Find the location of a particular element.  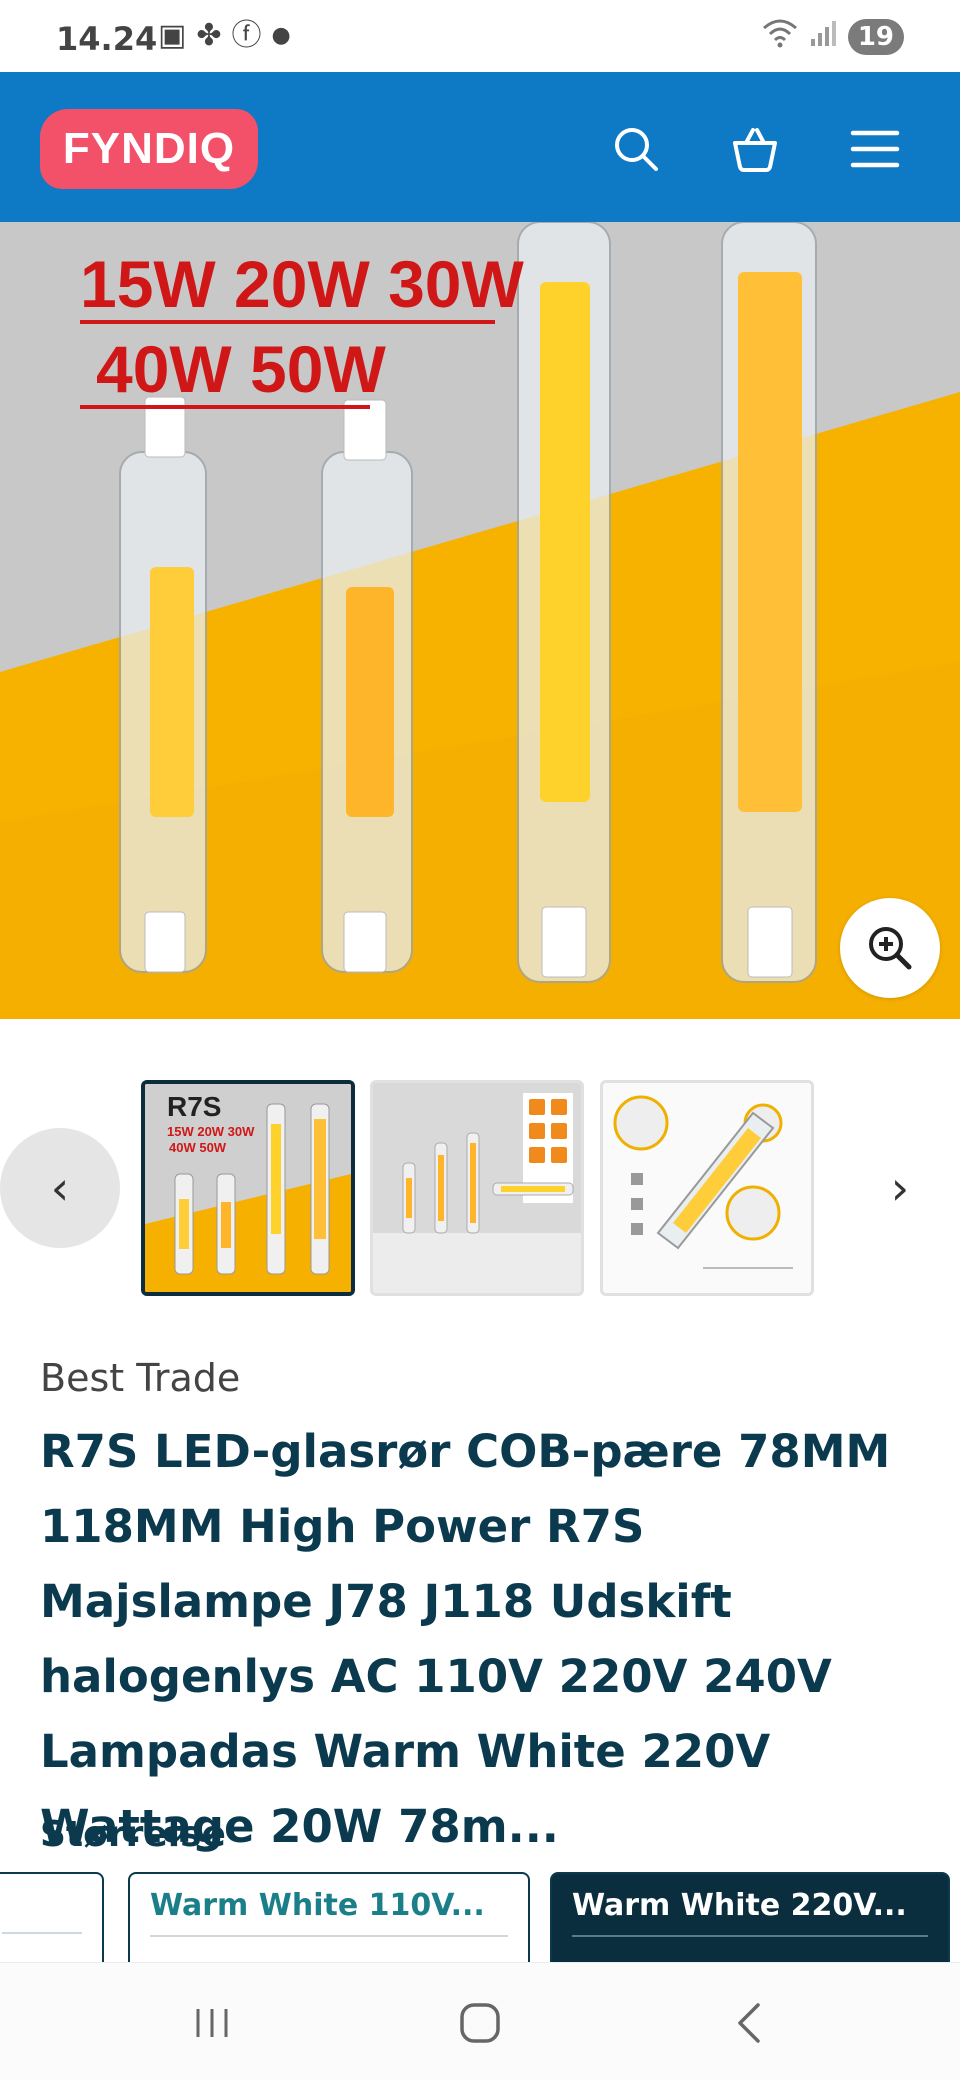

status-bar: 14.24 ▣ ✤ ⓕ ● 19 is located at coordinates (480, 36).